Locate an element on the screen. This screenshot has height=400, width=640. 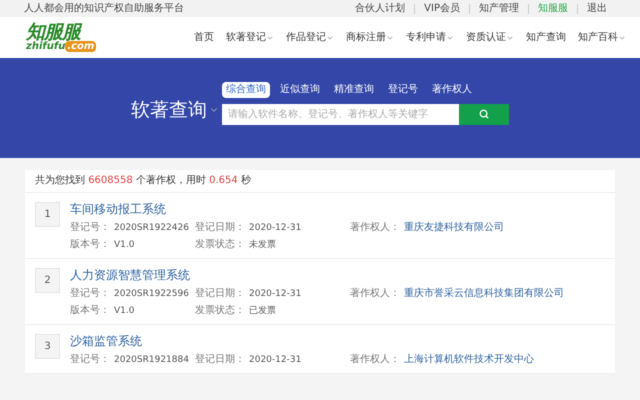
top-link: 合伙人计划 is located at coordinates (380, 9).